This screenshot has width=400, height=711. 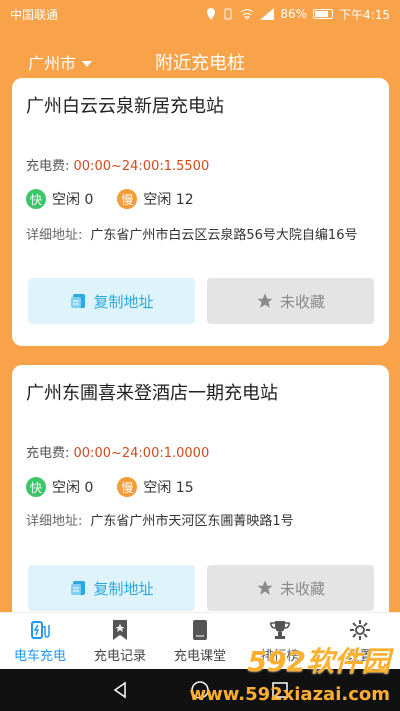 I want to click on battery-percent: 86%, so click(x=294, y=14).